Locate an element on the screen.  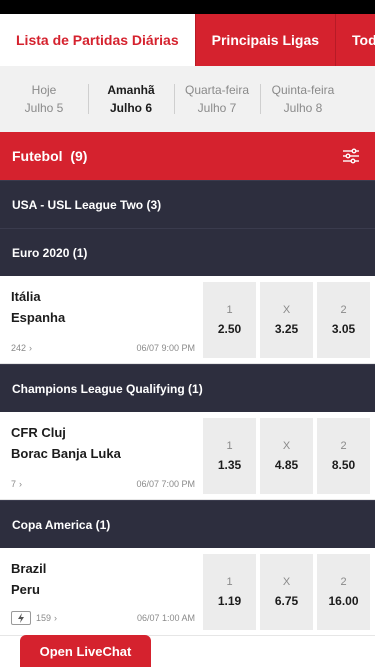
away-team: Peru is located at coordinates (25, 589).